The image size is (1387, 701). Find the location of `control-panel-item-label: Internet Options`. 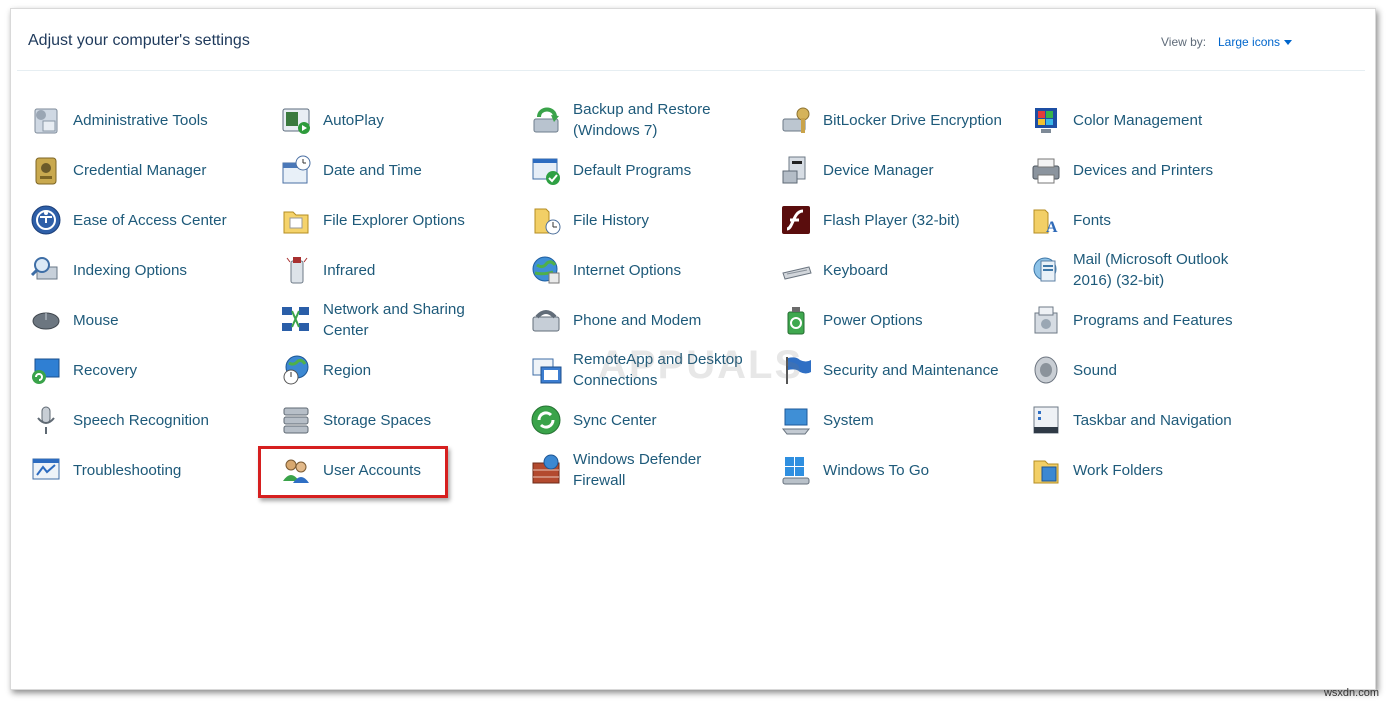

control-panel-item-label: Internet Options is located at coordinates (627, 270).